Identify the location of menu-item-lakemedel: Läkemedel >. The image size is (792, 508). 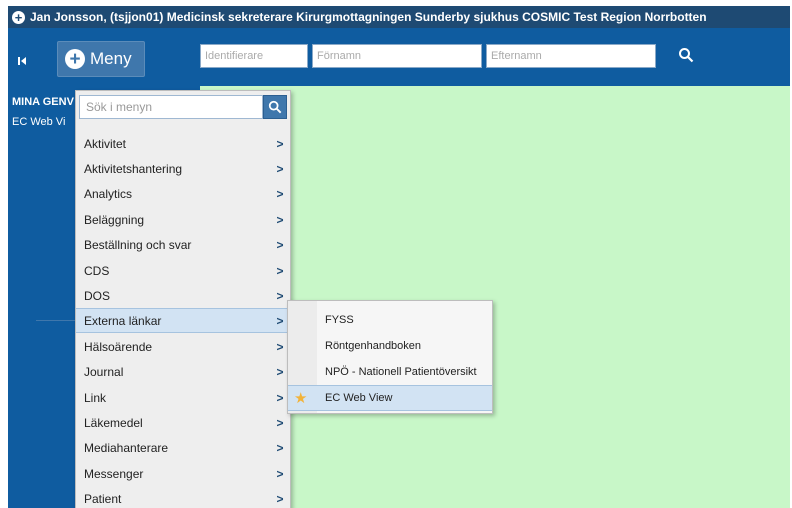
(183, 422).